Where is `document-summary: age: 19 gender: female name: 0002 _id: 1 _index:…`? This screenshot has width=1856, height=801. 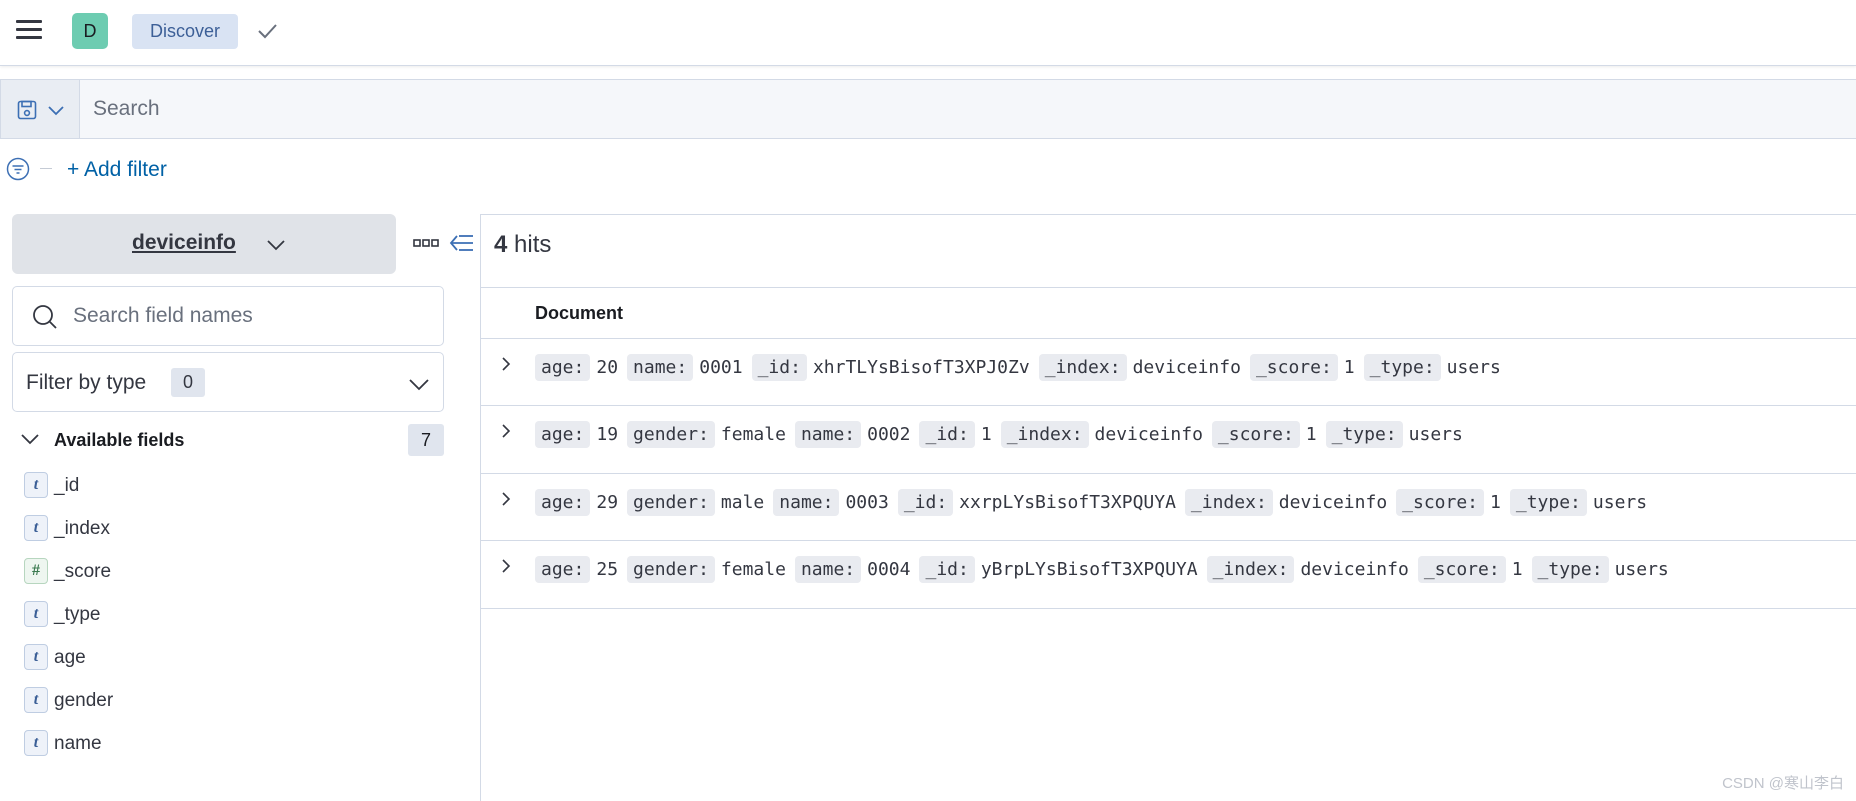 document-summary: age: 19 gender: female name: 0002 _id: 1 _index:… is located at coordinates (1003, 434).